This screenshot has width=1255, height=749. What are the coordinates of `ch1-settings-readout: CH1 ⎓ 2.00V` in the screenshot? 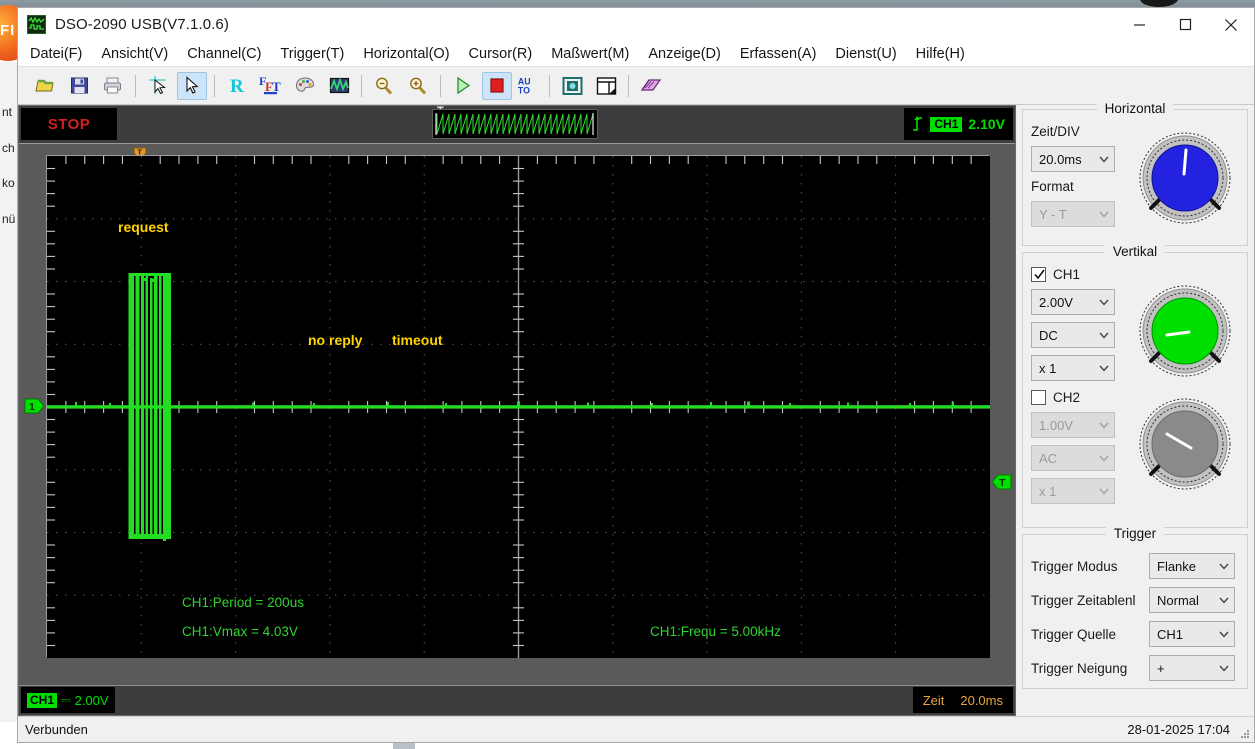 It's located at (68, 700).